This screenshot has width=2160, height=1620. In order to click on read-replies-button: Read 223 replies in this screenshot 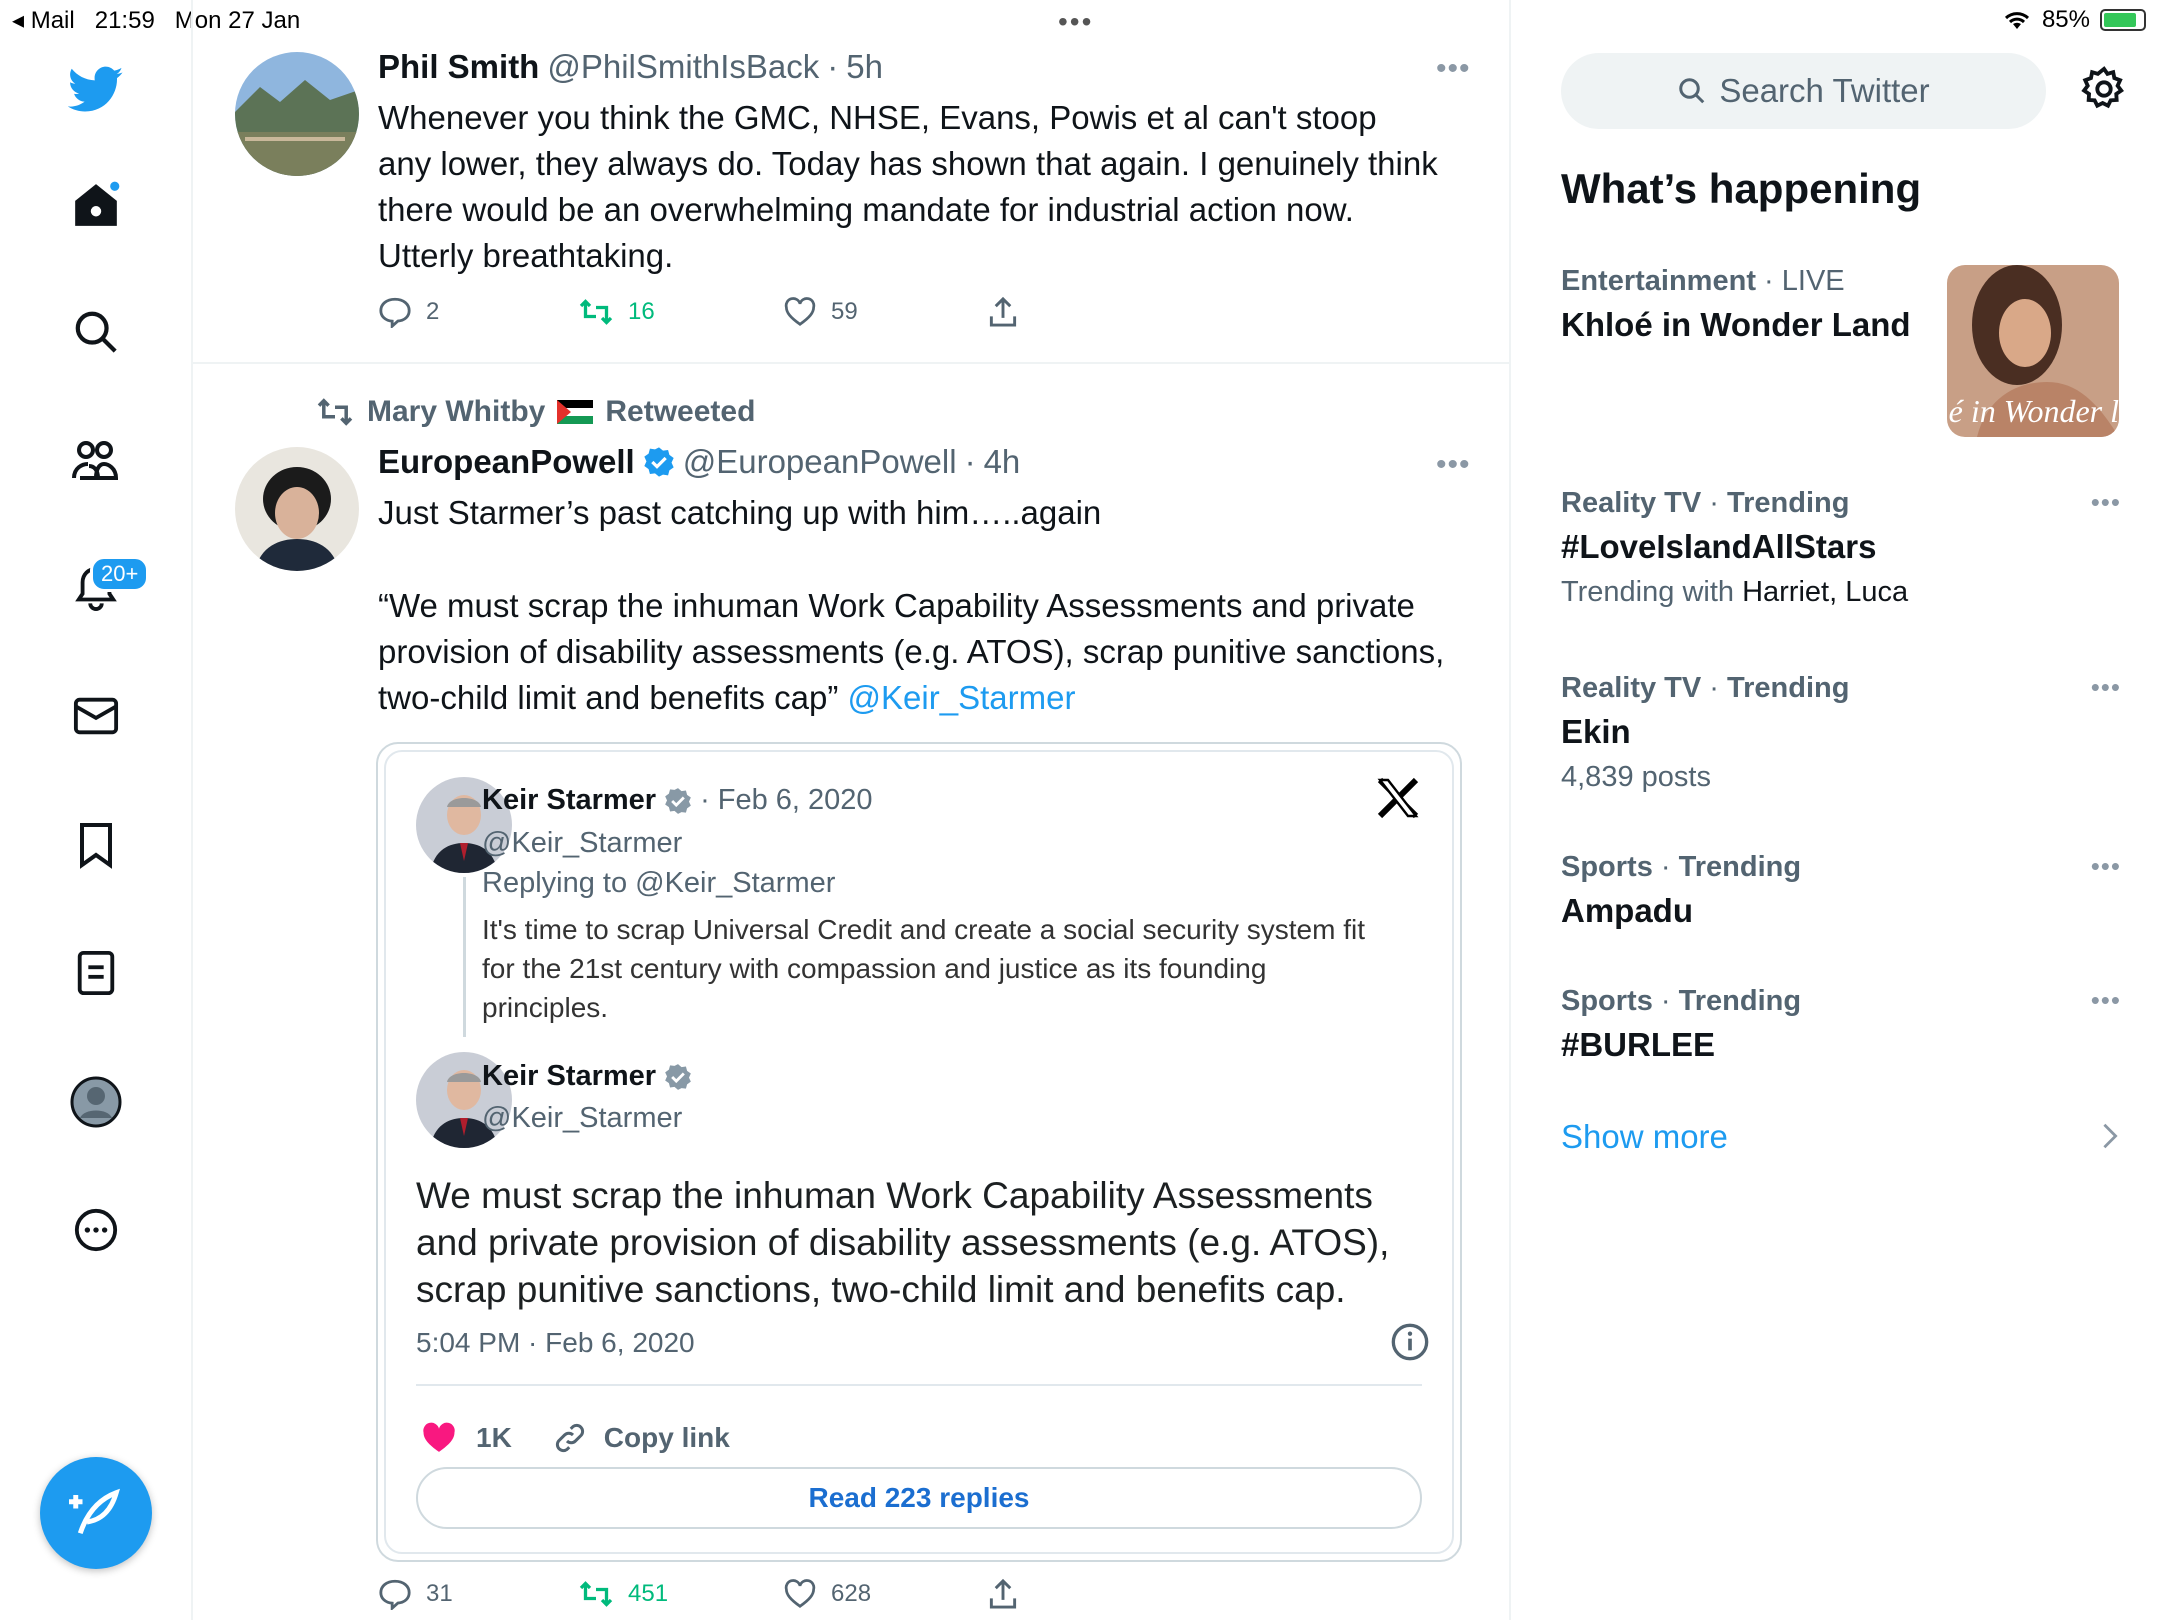, I will do `click(919, 1498)`.